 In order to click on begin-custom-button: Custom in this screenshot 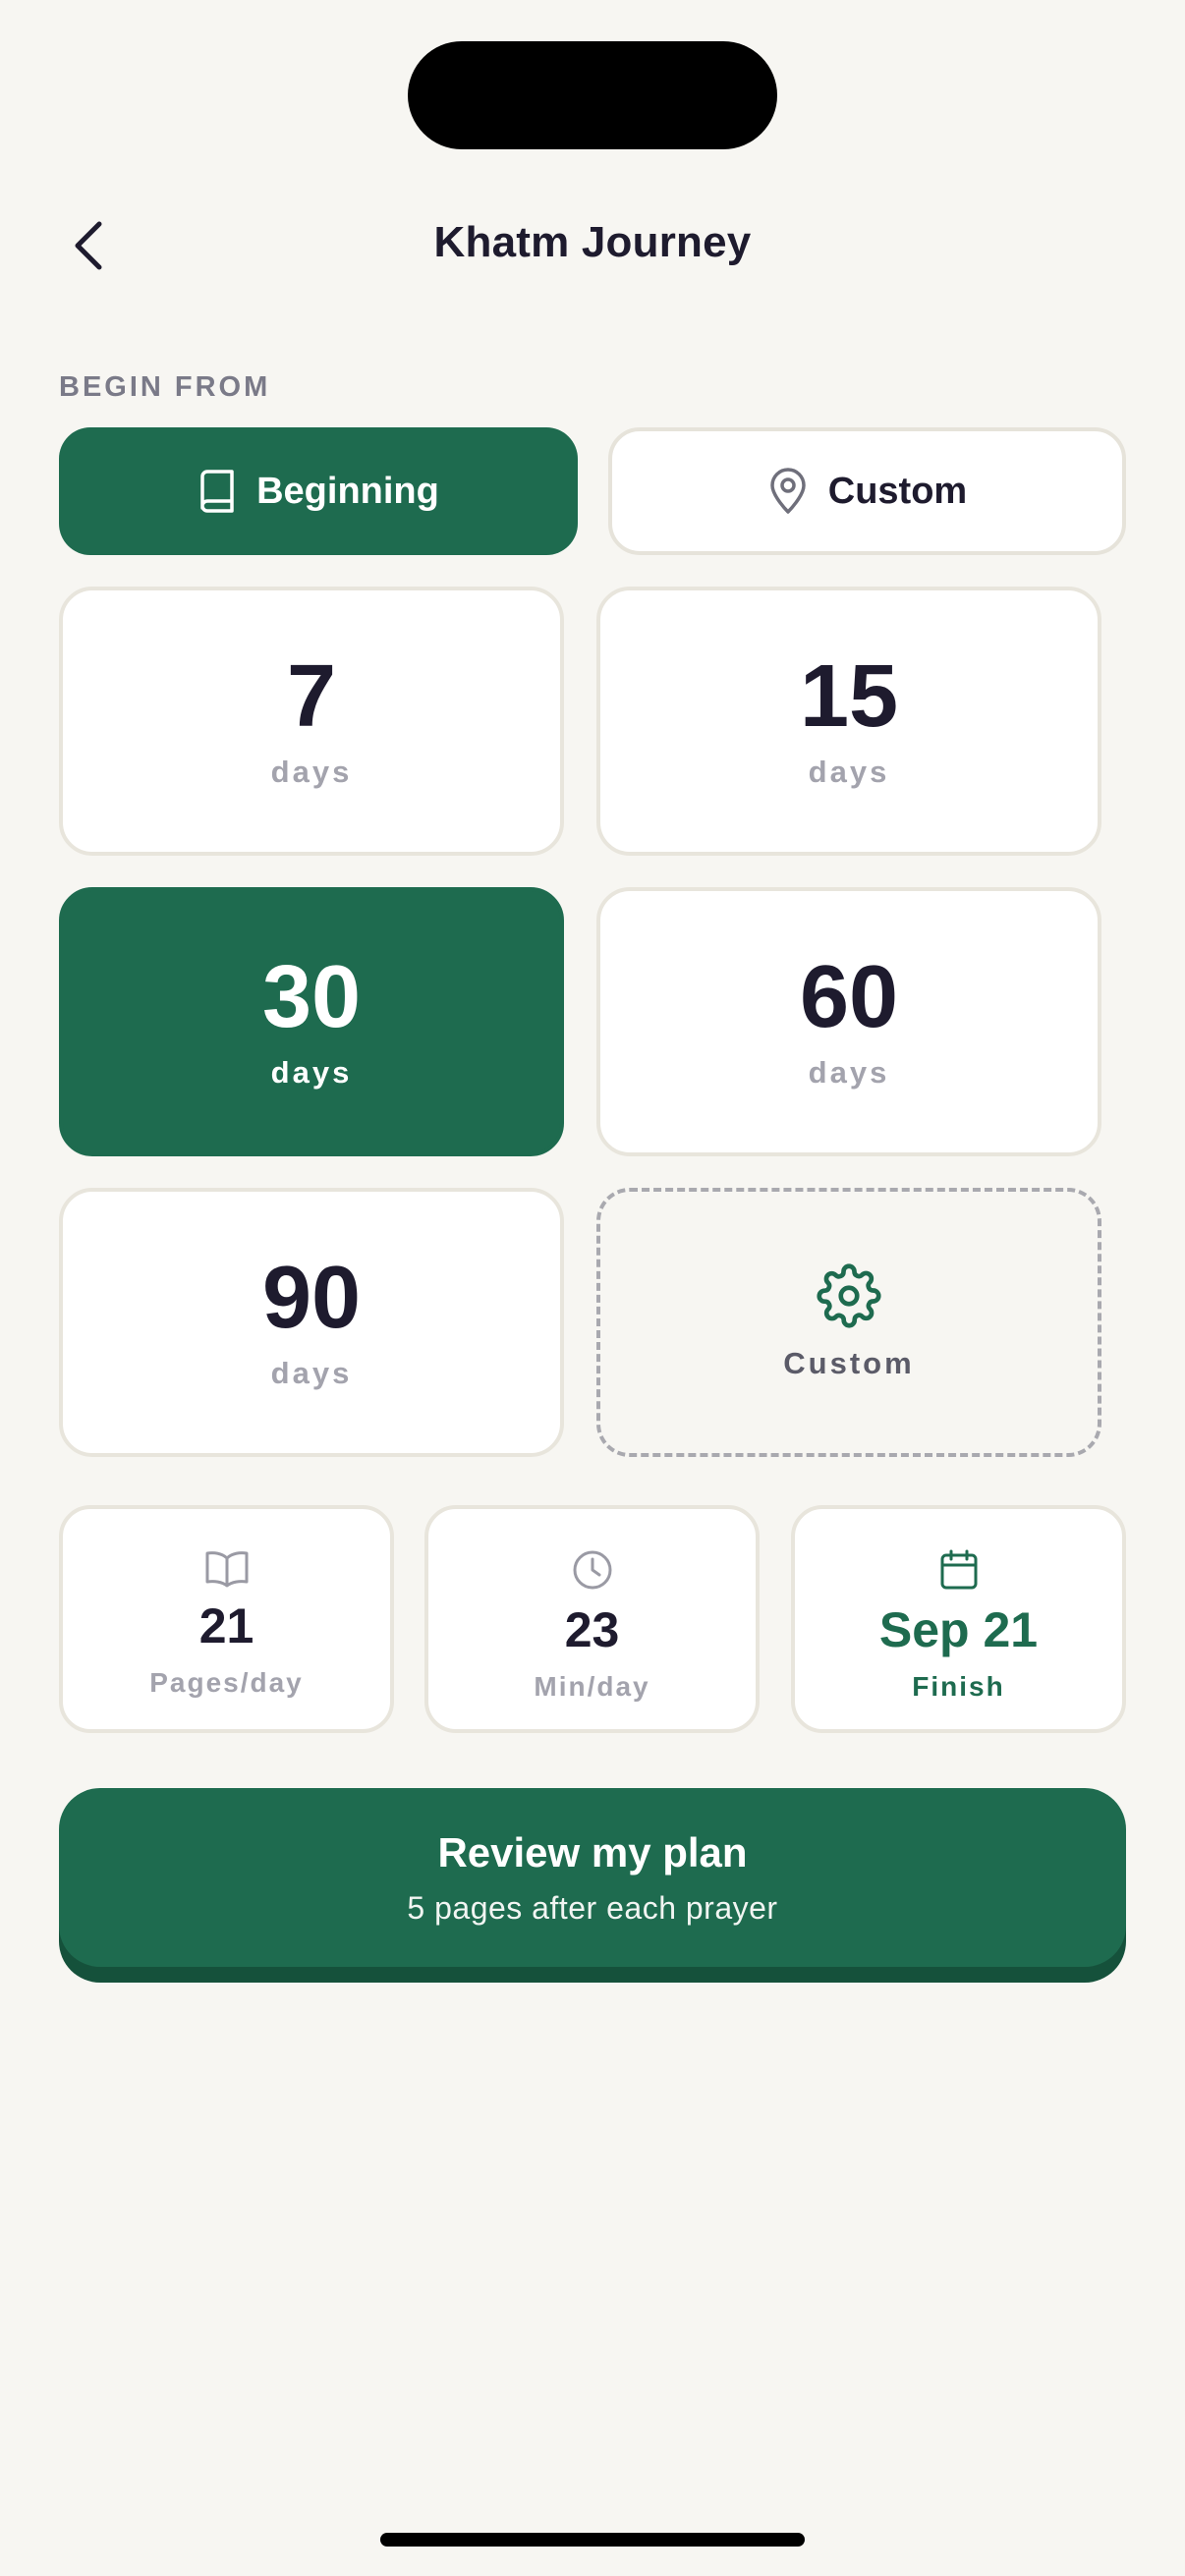, I will do `click(867, 491)`.